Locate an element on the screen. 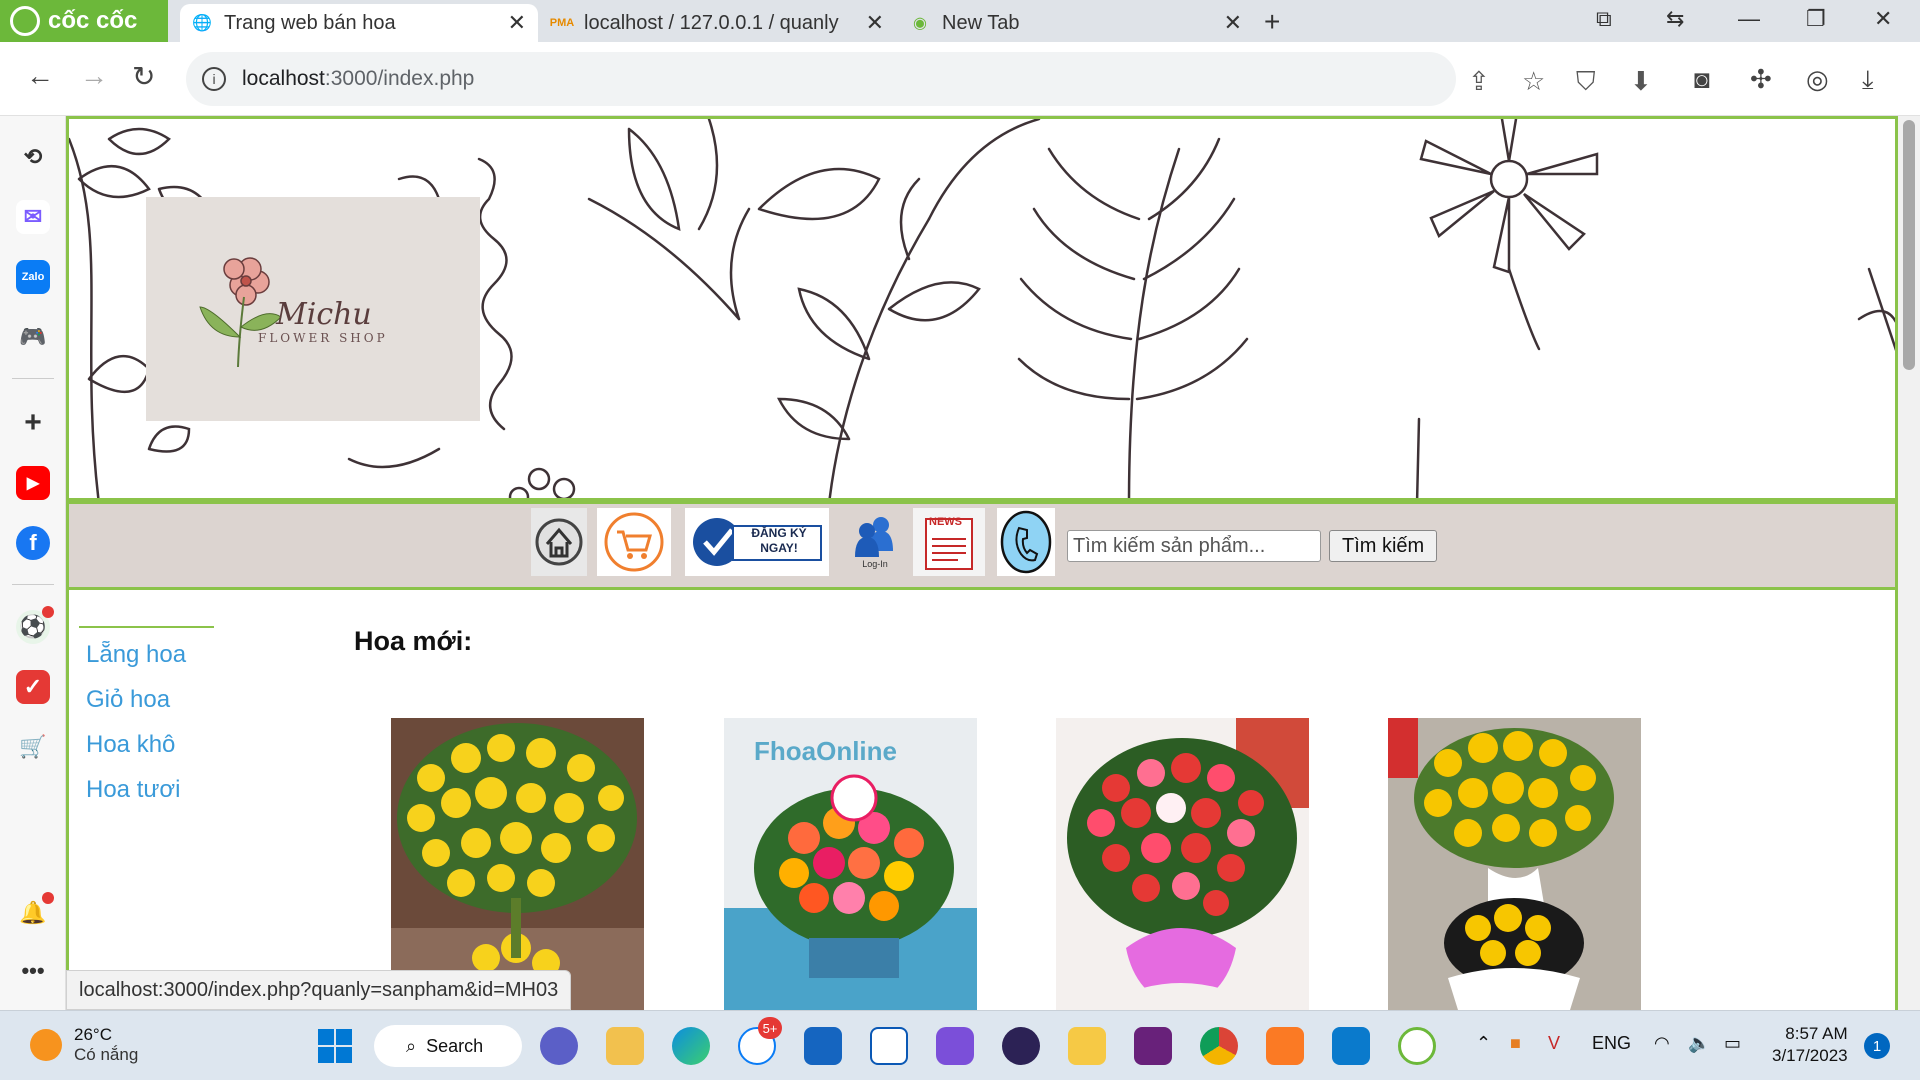  coccoc-taskbar-icon is located at coordinates (1417, 1046).